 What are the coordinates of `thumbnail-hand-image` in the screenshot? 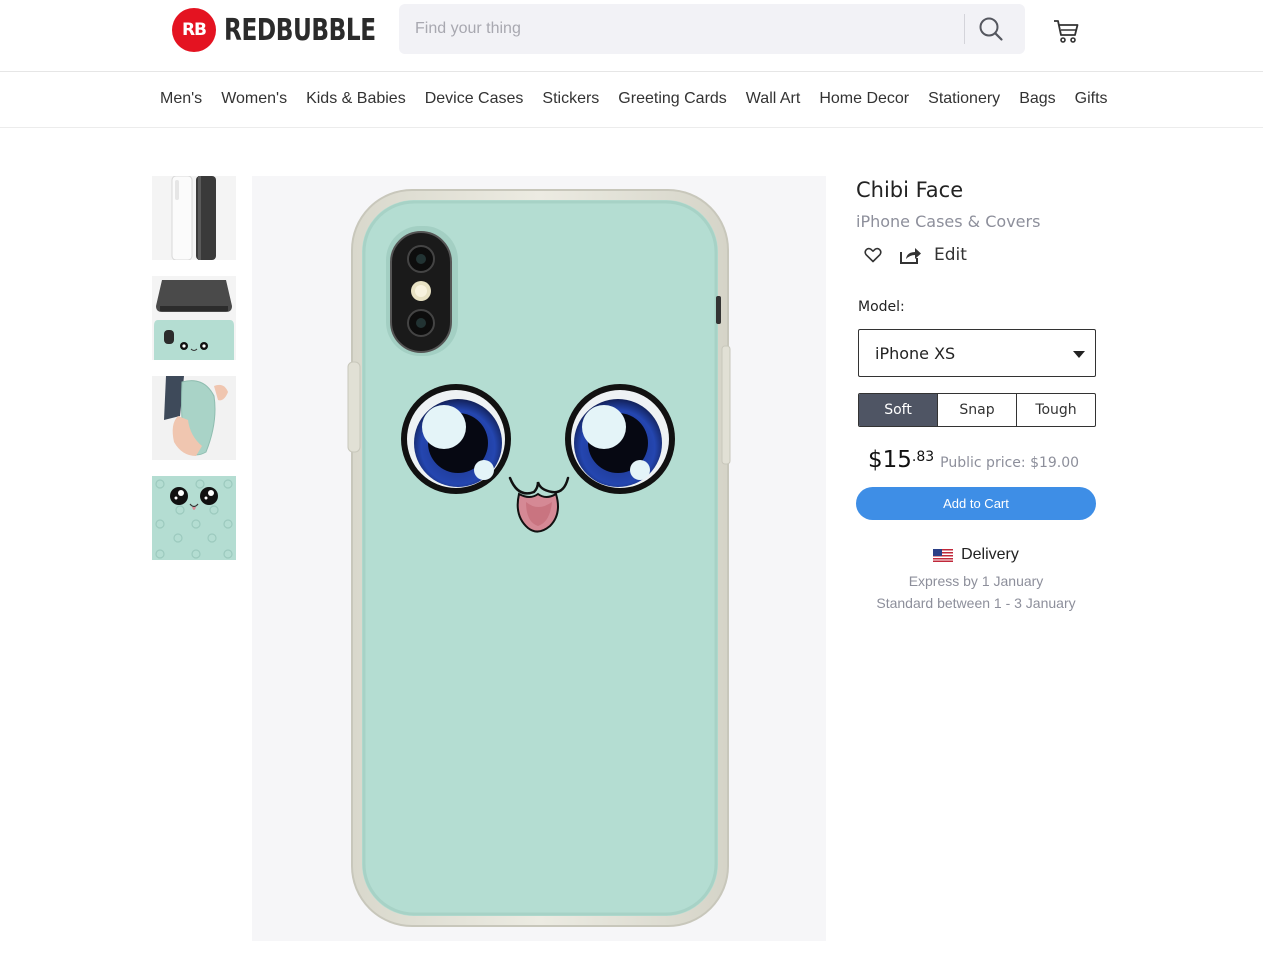 It's located at (194, 418).